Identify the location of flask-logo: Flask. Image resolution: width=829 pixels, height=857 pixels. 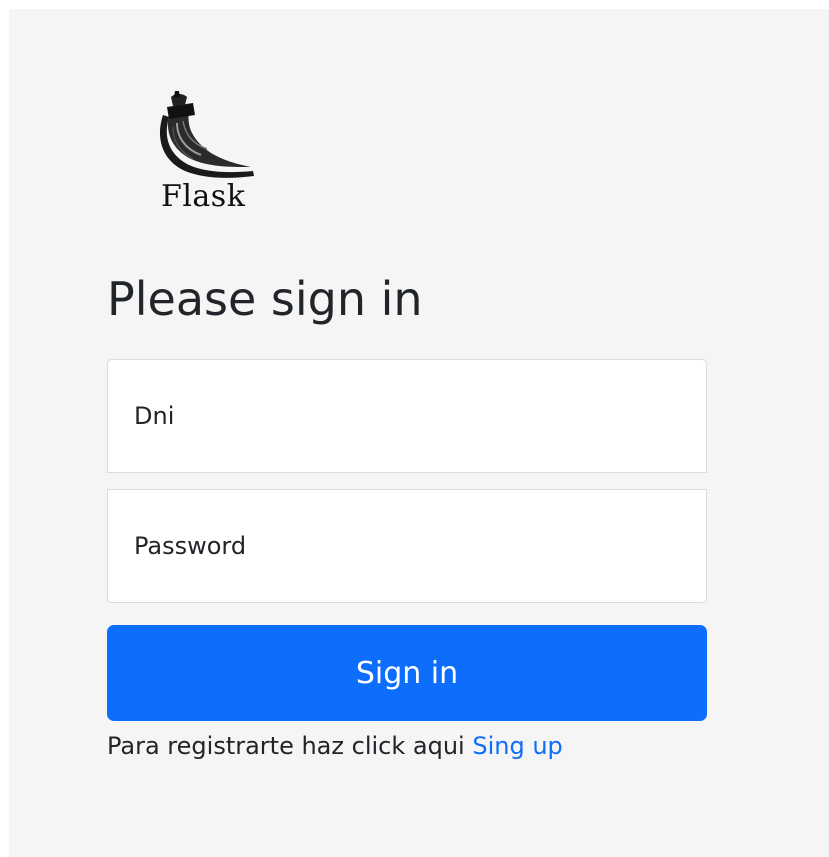
(210, 158).